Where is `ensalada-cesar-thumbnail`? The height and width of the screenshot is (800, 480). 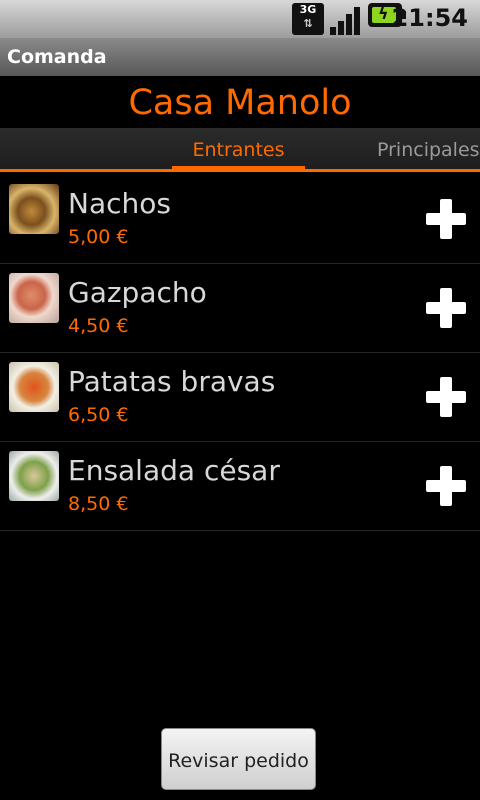
ensalada-cesar-thumbnail is located at coordinates (34, 476).